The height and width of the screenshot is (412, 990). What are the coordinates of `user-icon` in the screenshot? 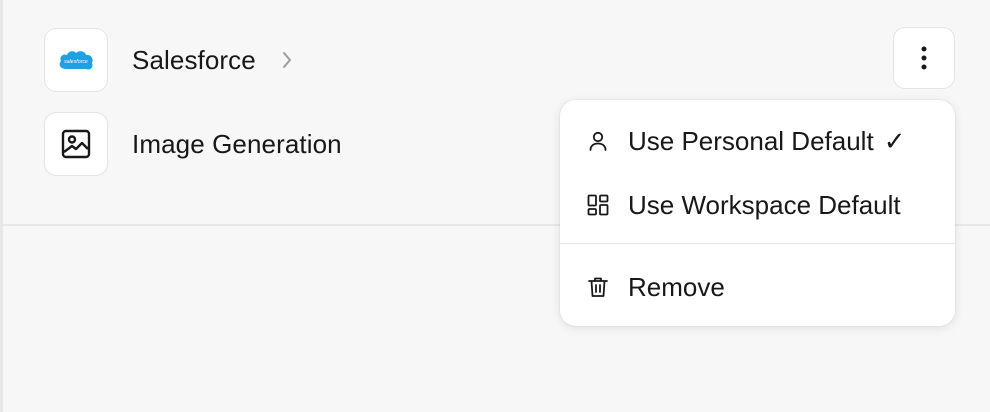 It's located at (598, 141).